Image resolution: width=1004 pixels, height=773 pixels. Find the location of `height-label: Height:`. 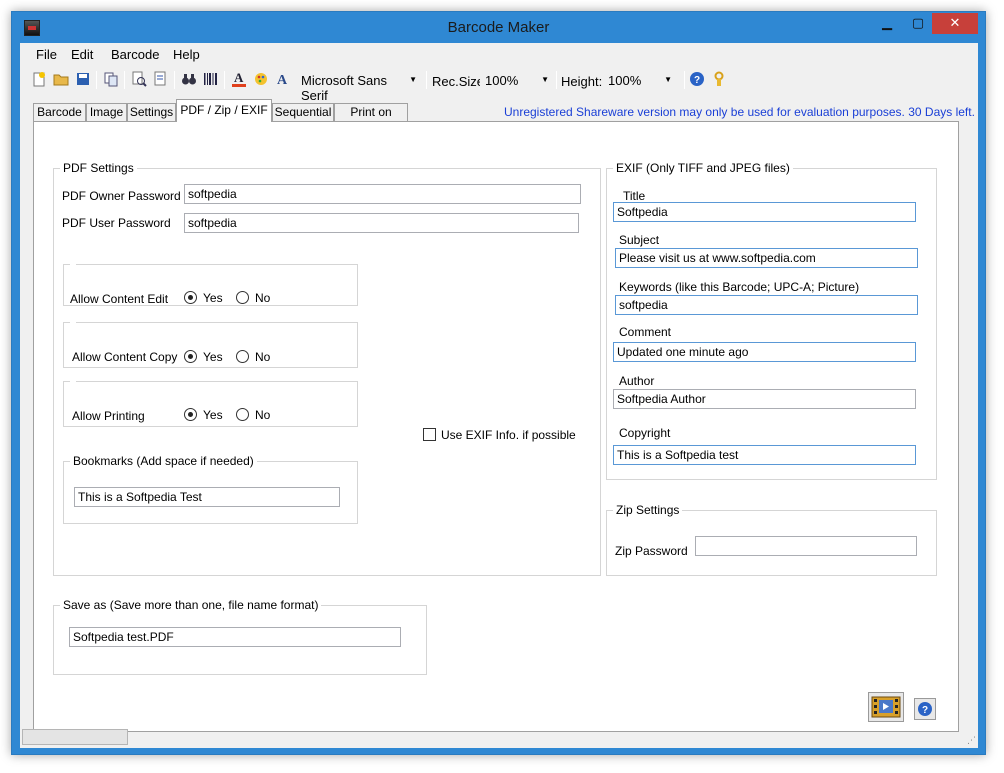

height-label: Height: is located at coordinates (582, 81).